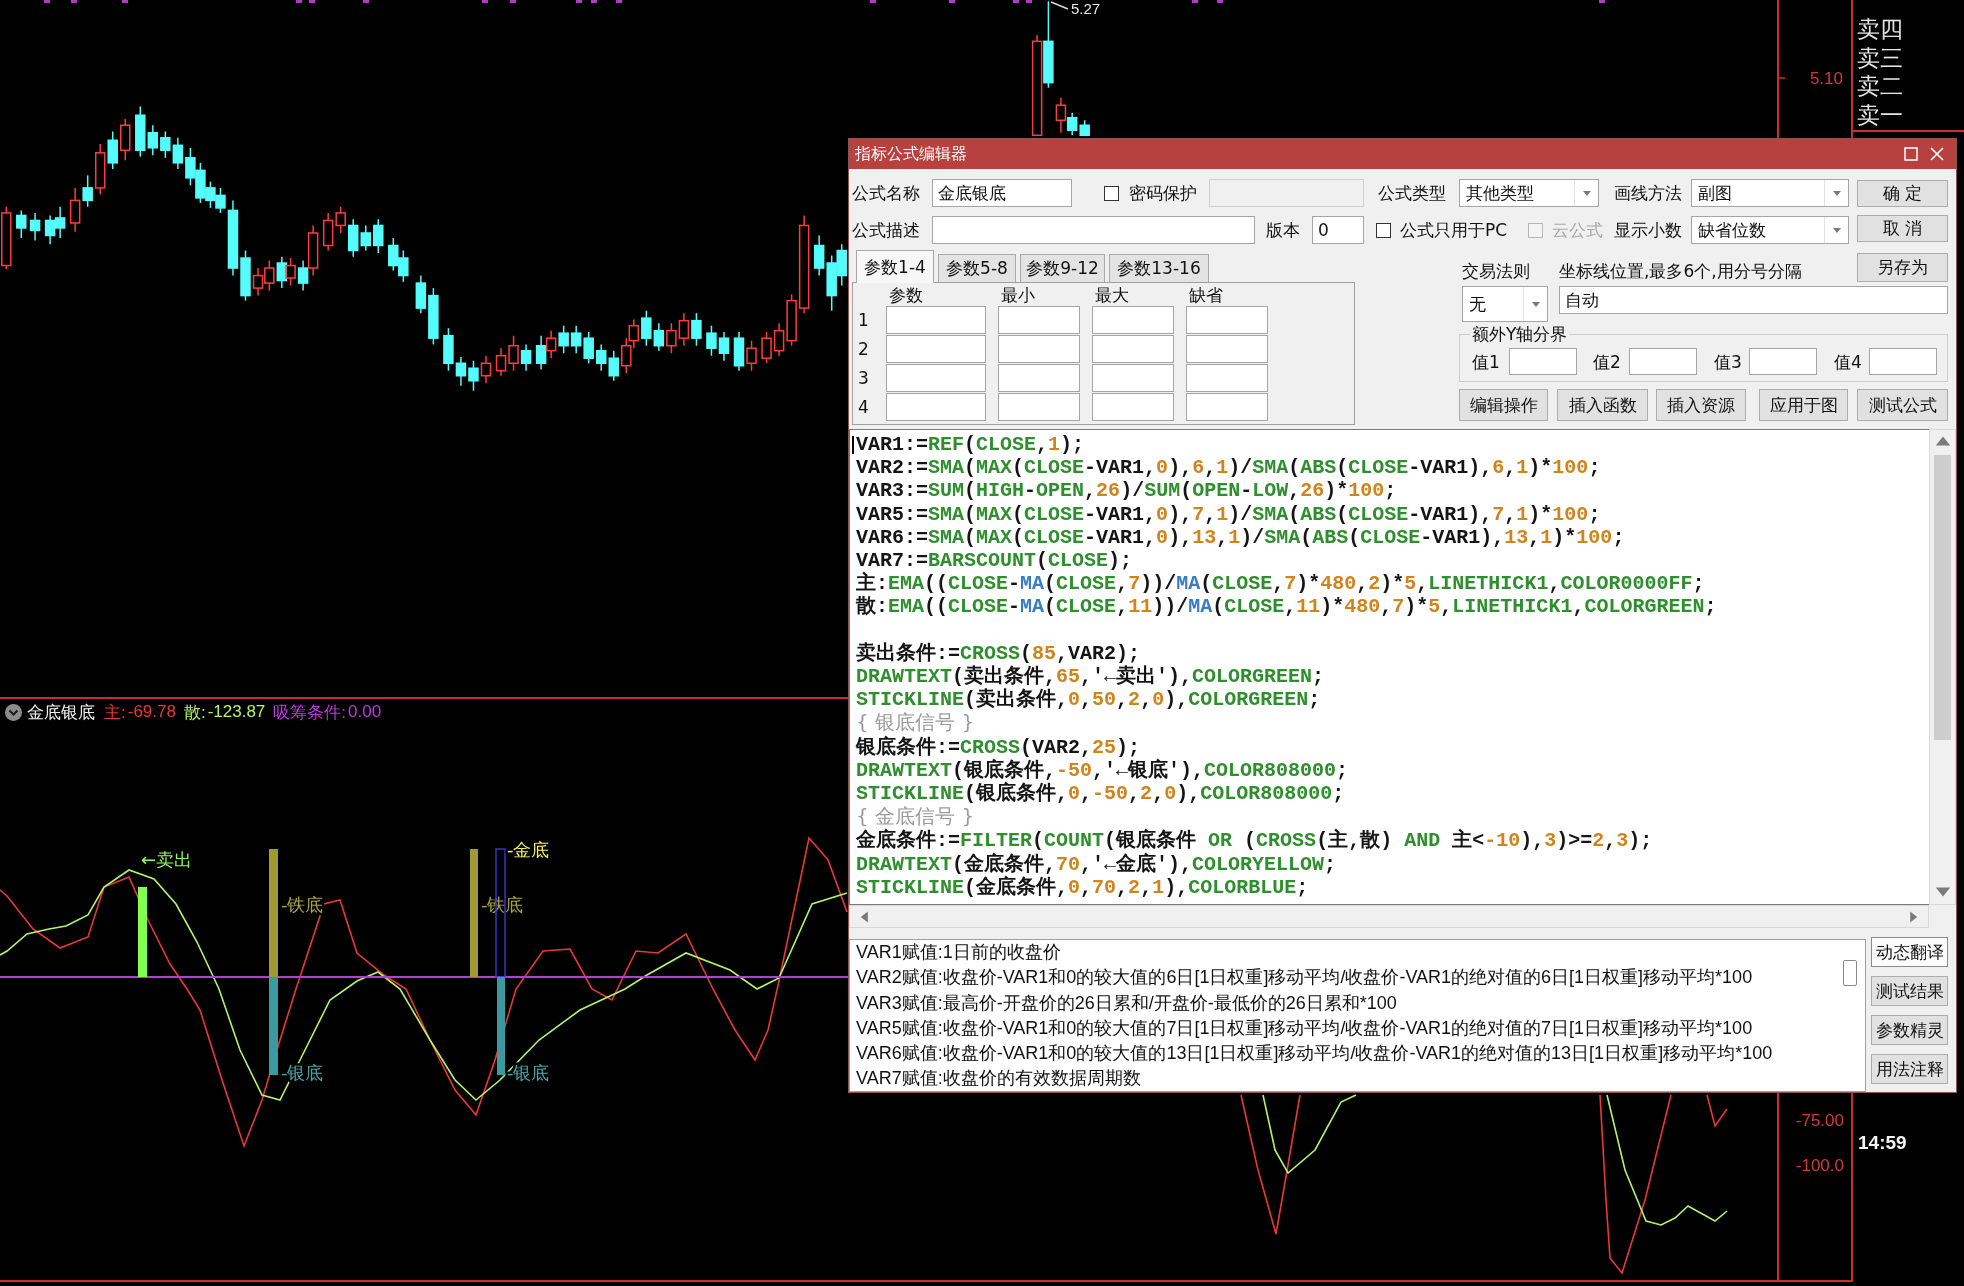 This screenshot has height=1286, width=1964. What do you see at coordinates (1602, 405) in the screenshot?
I see `tool-button: 插入函数` at bounding box center [1602, 405].